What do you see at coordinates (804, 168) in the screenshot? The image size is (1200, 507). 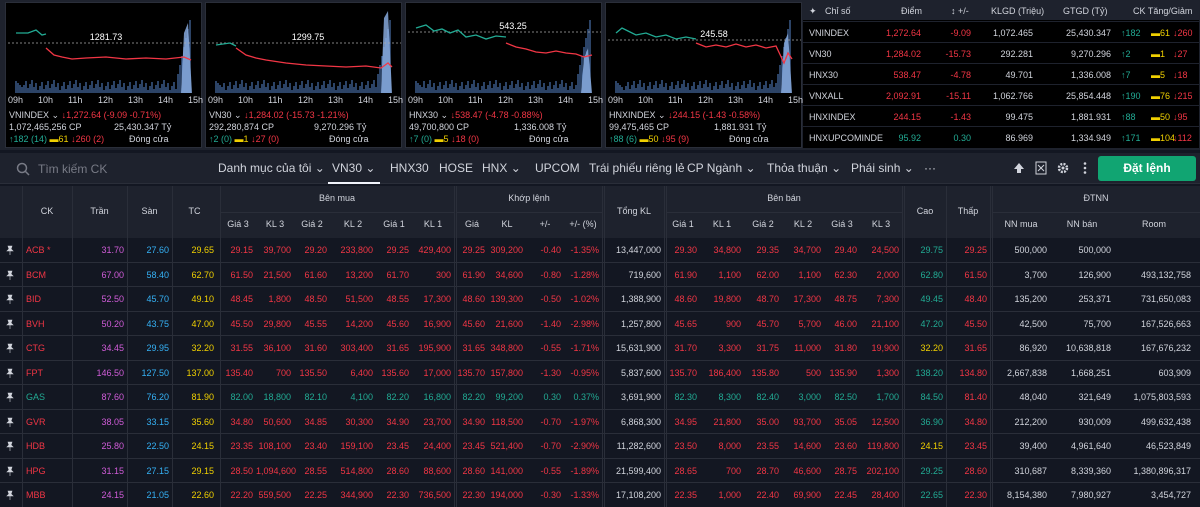 I see `tab-8: Thỏa thuận ⌄` at bounding box center [804, 168].